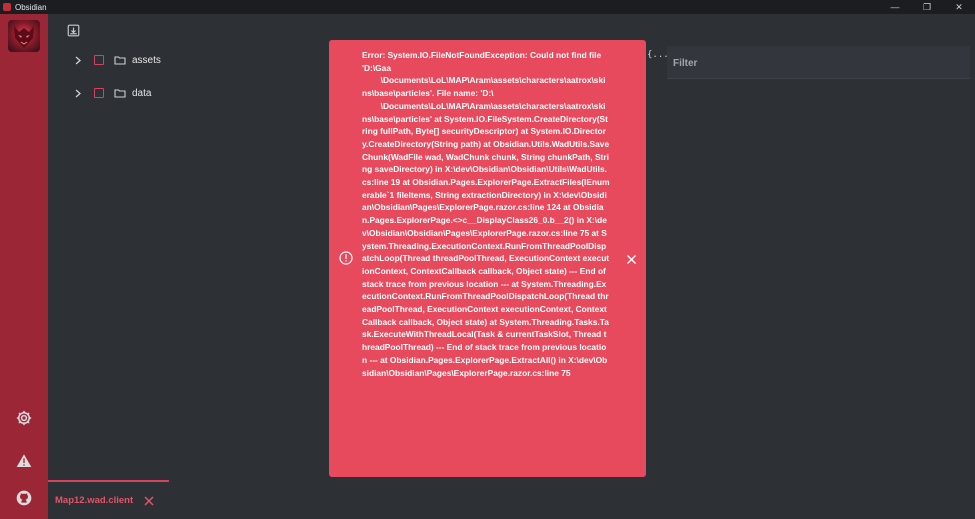 Image resolution: width=975 pixels, height=519 pixels. I want to click on title-bar: Obsidian — ❐ ✕, so click(487, 7).